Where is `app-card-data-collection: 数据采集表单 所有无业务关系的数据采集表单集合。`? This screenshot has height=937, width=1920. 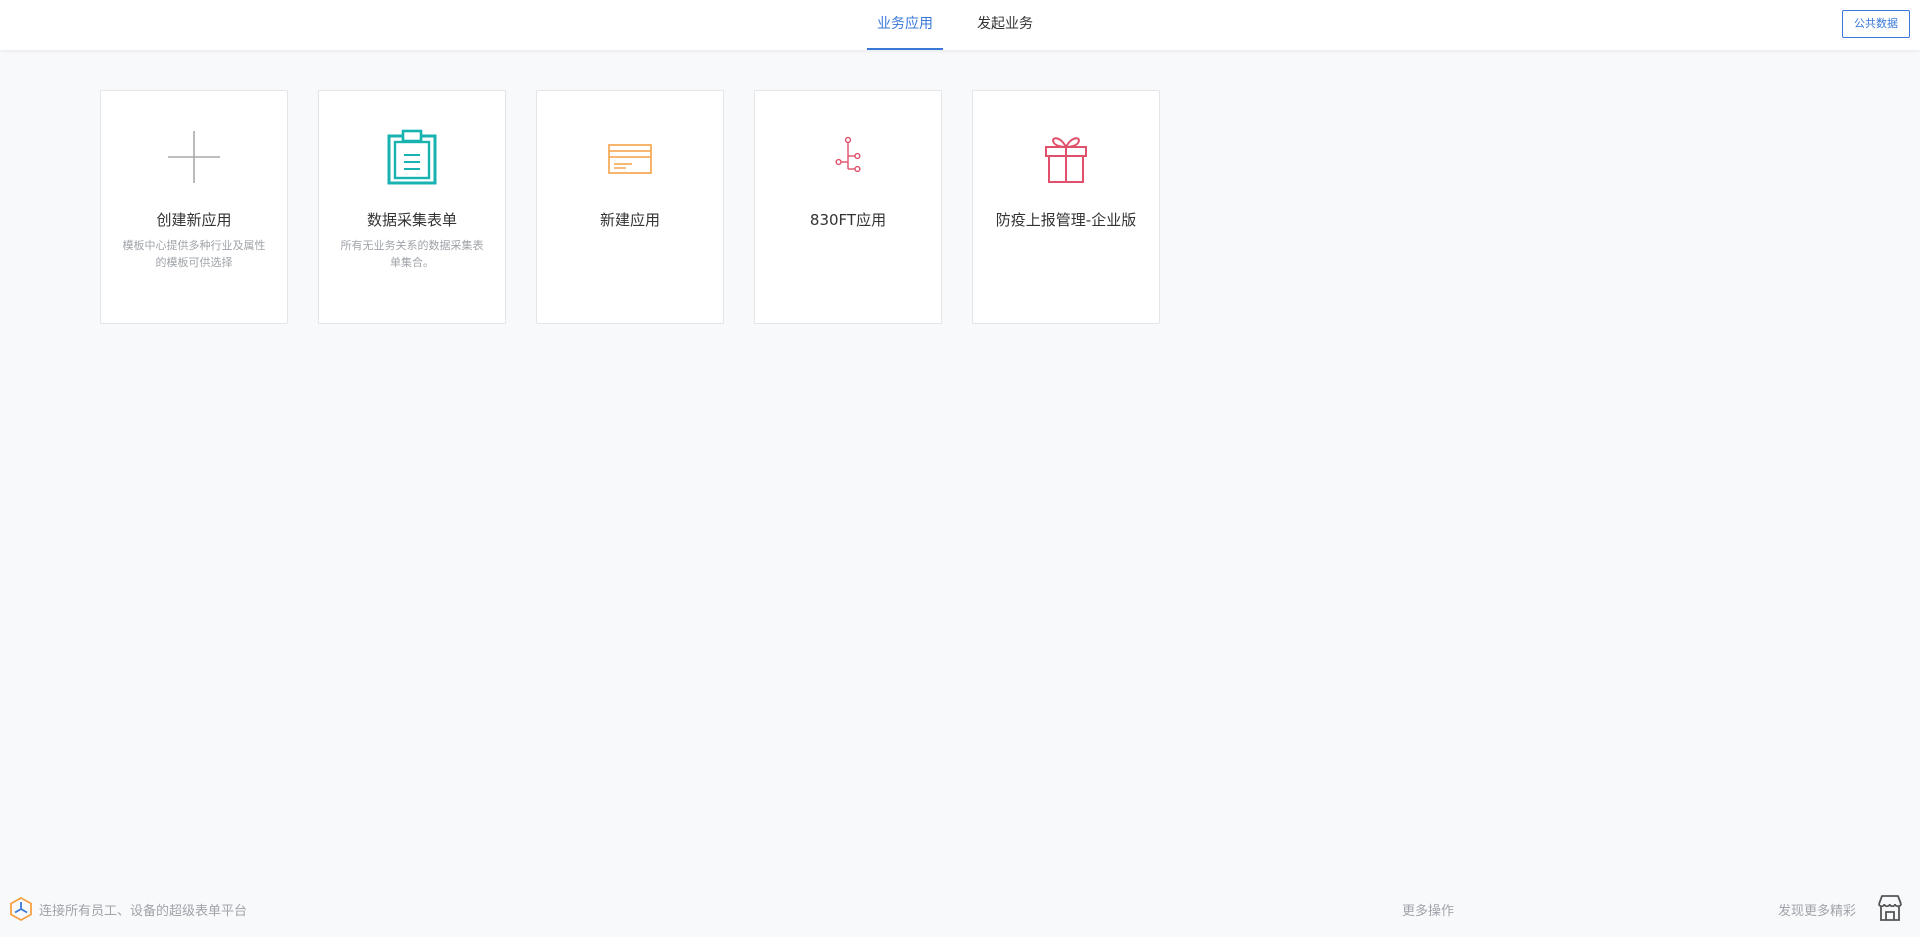 app-card-data-collection: 数据采集表单 所有无业务关系的数据采集表单集合。 is located at coordinates (412, 207).